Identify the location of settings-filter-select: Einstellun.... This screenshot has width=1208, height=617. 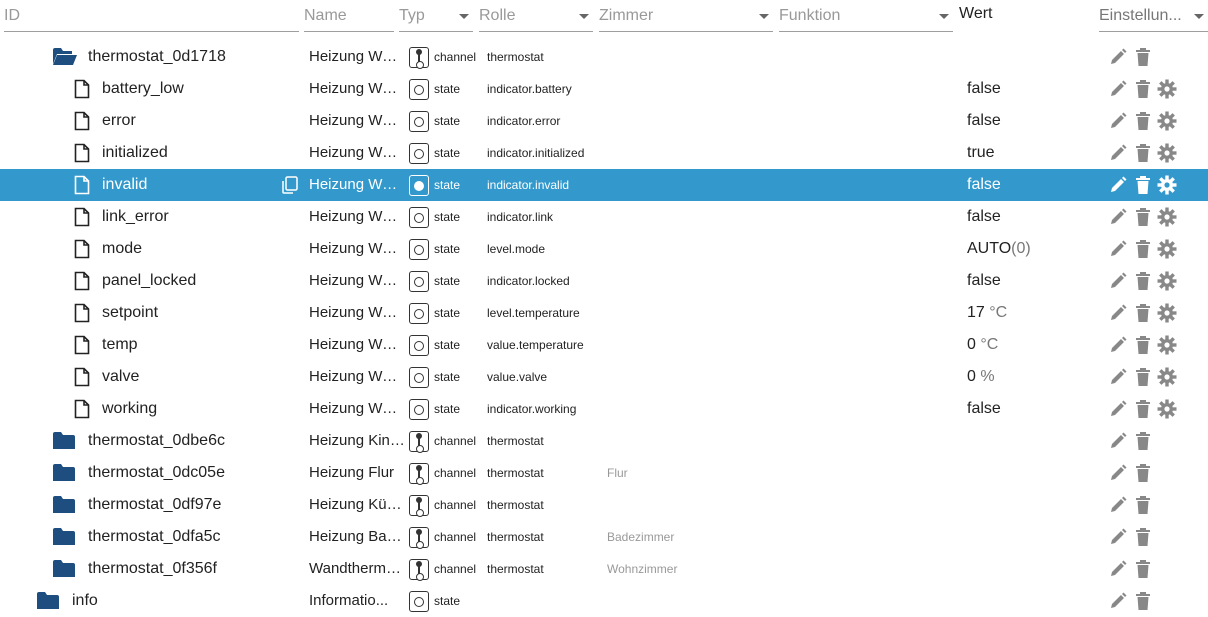
(1153, 16).